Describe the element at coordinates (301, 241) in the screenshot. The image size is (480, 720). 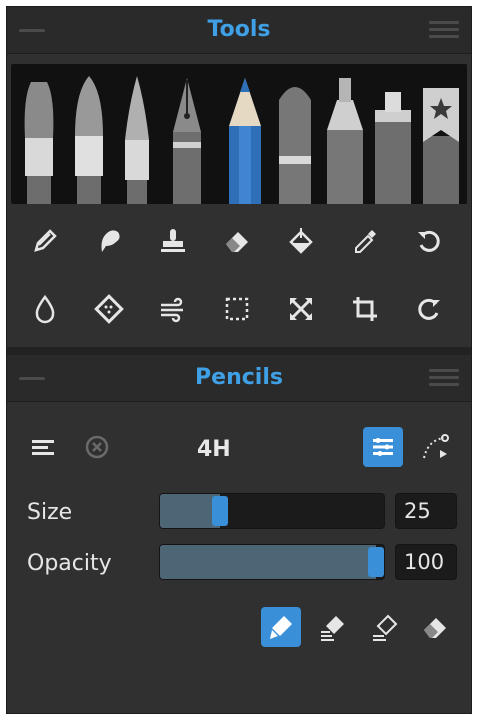
I see `fill-bucket-icon` at that location.